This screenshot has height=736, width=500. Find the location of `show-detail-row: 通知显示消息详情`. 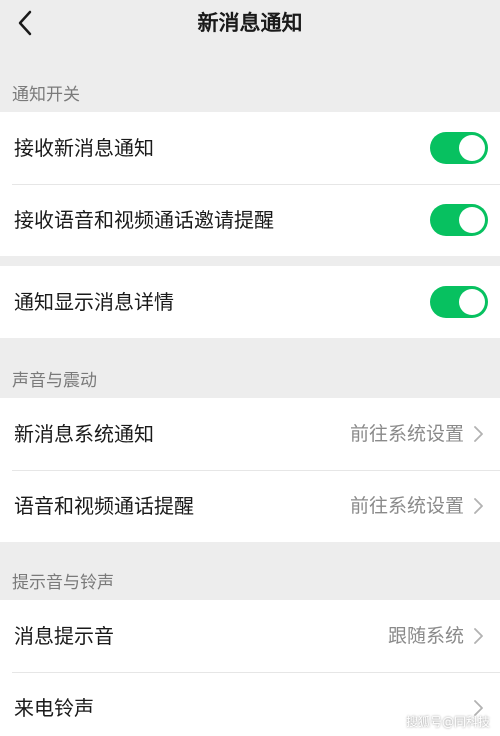

show-detail-row: 通知显示消息详情 is located at coordinates (250, 302).